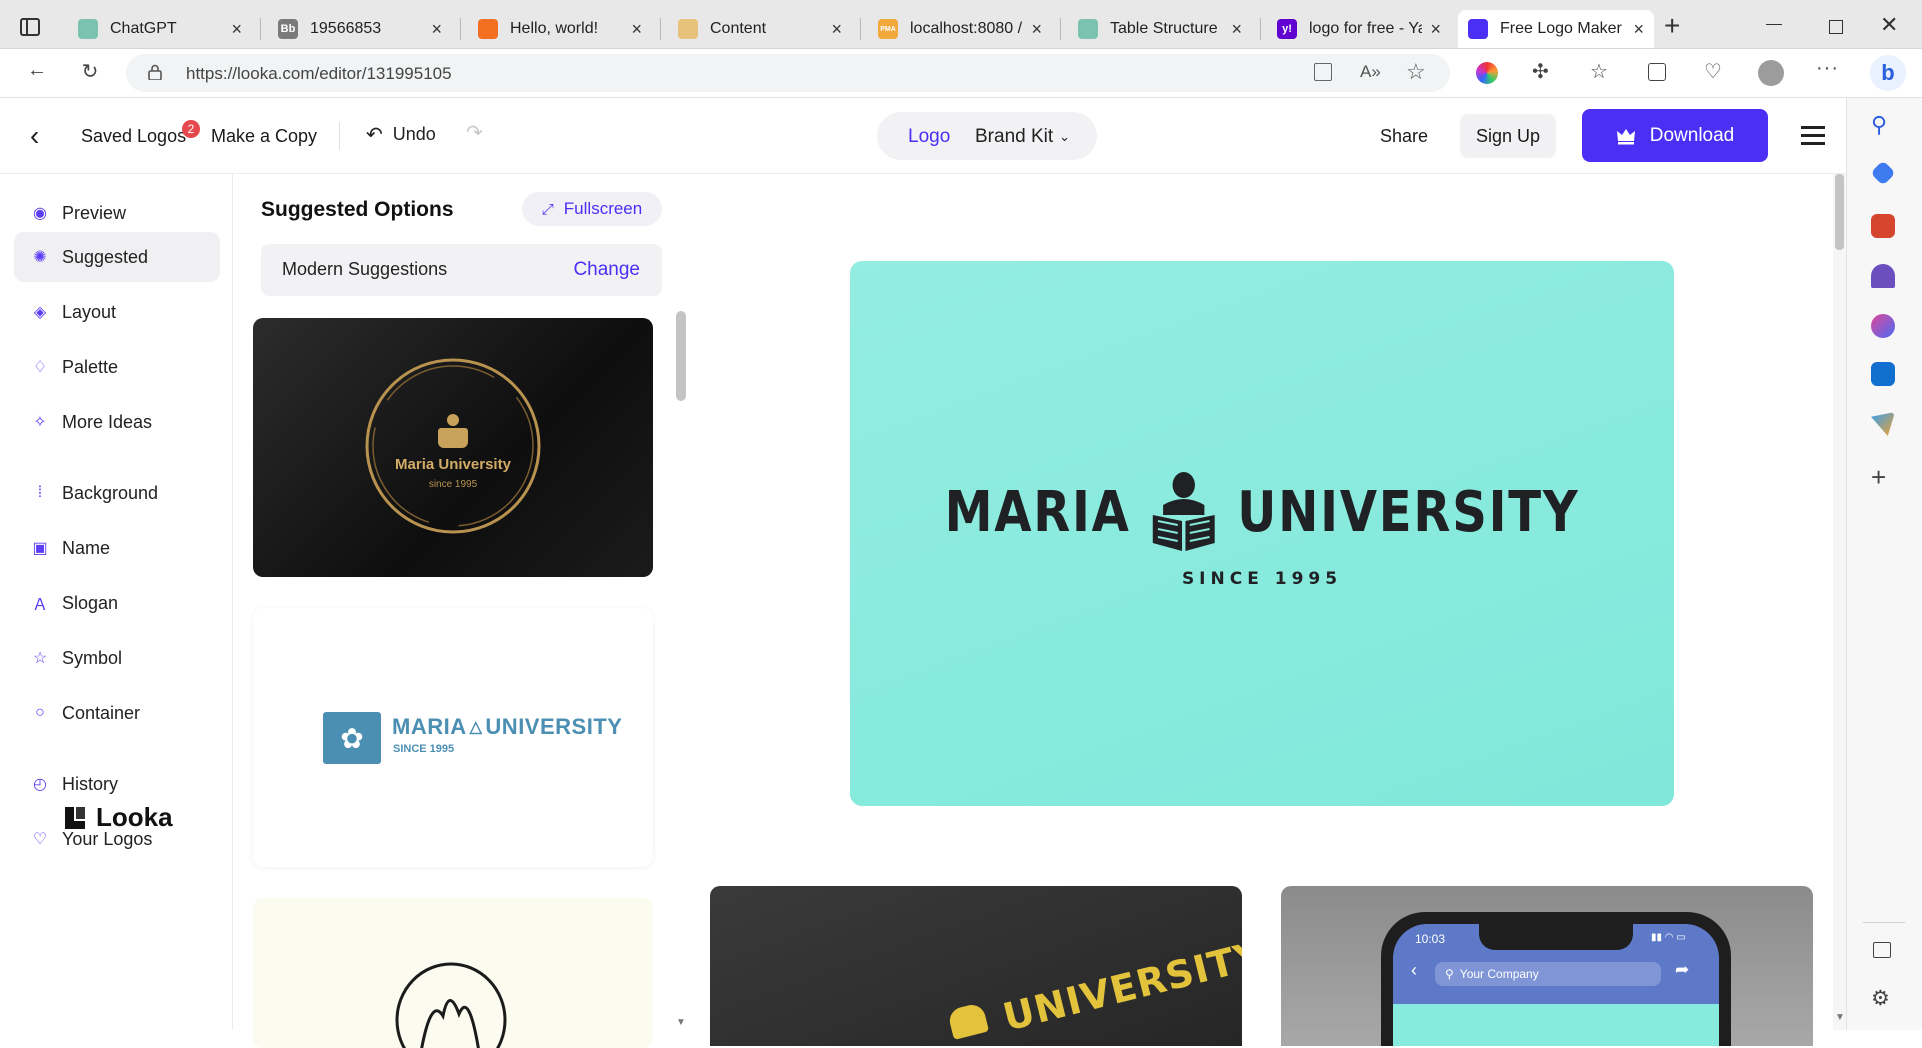 The height and width of the screenshot is (1048, 1922). I want to click on settings-gear-icon: ⚙, so click(1880, 998).